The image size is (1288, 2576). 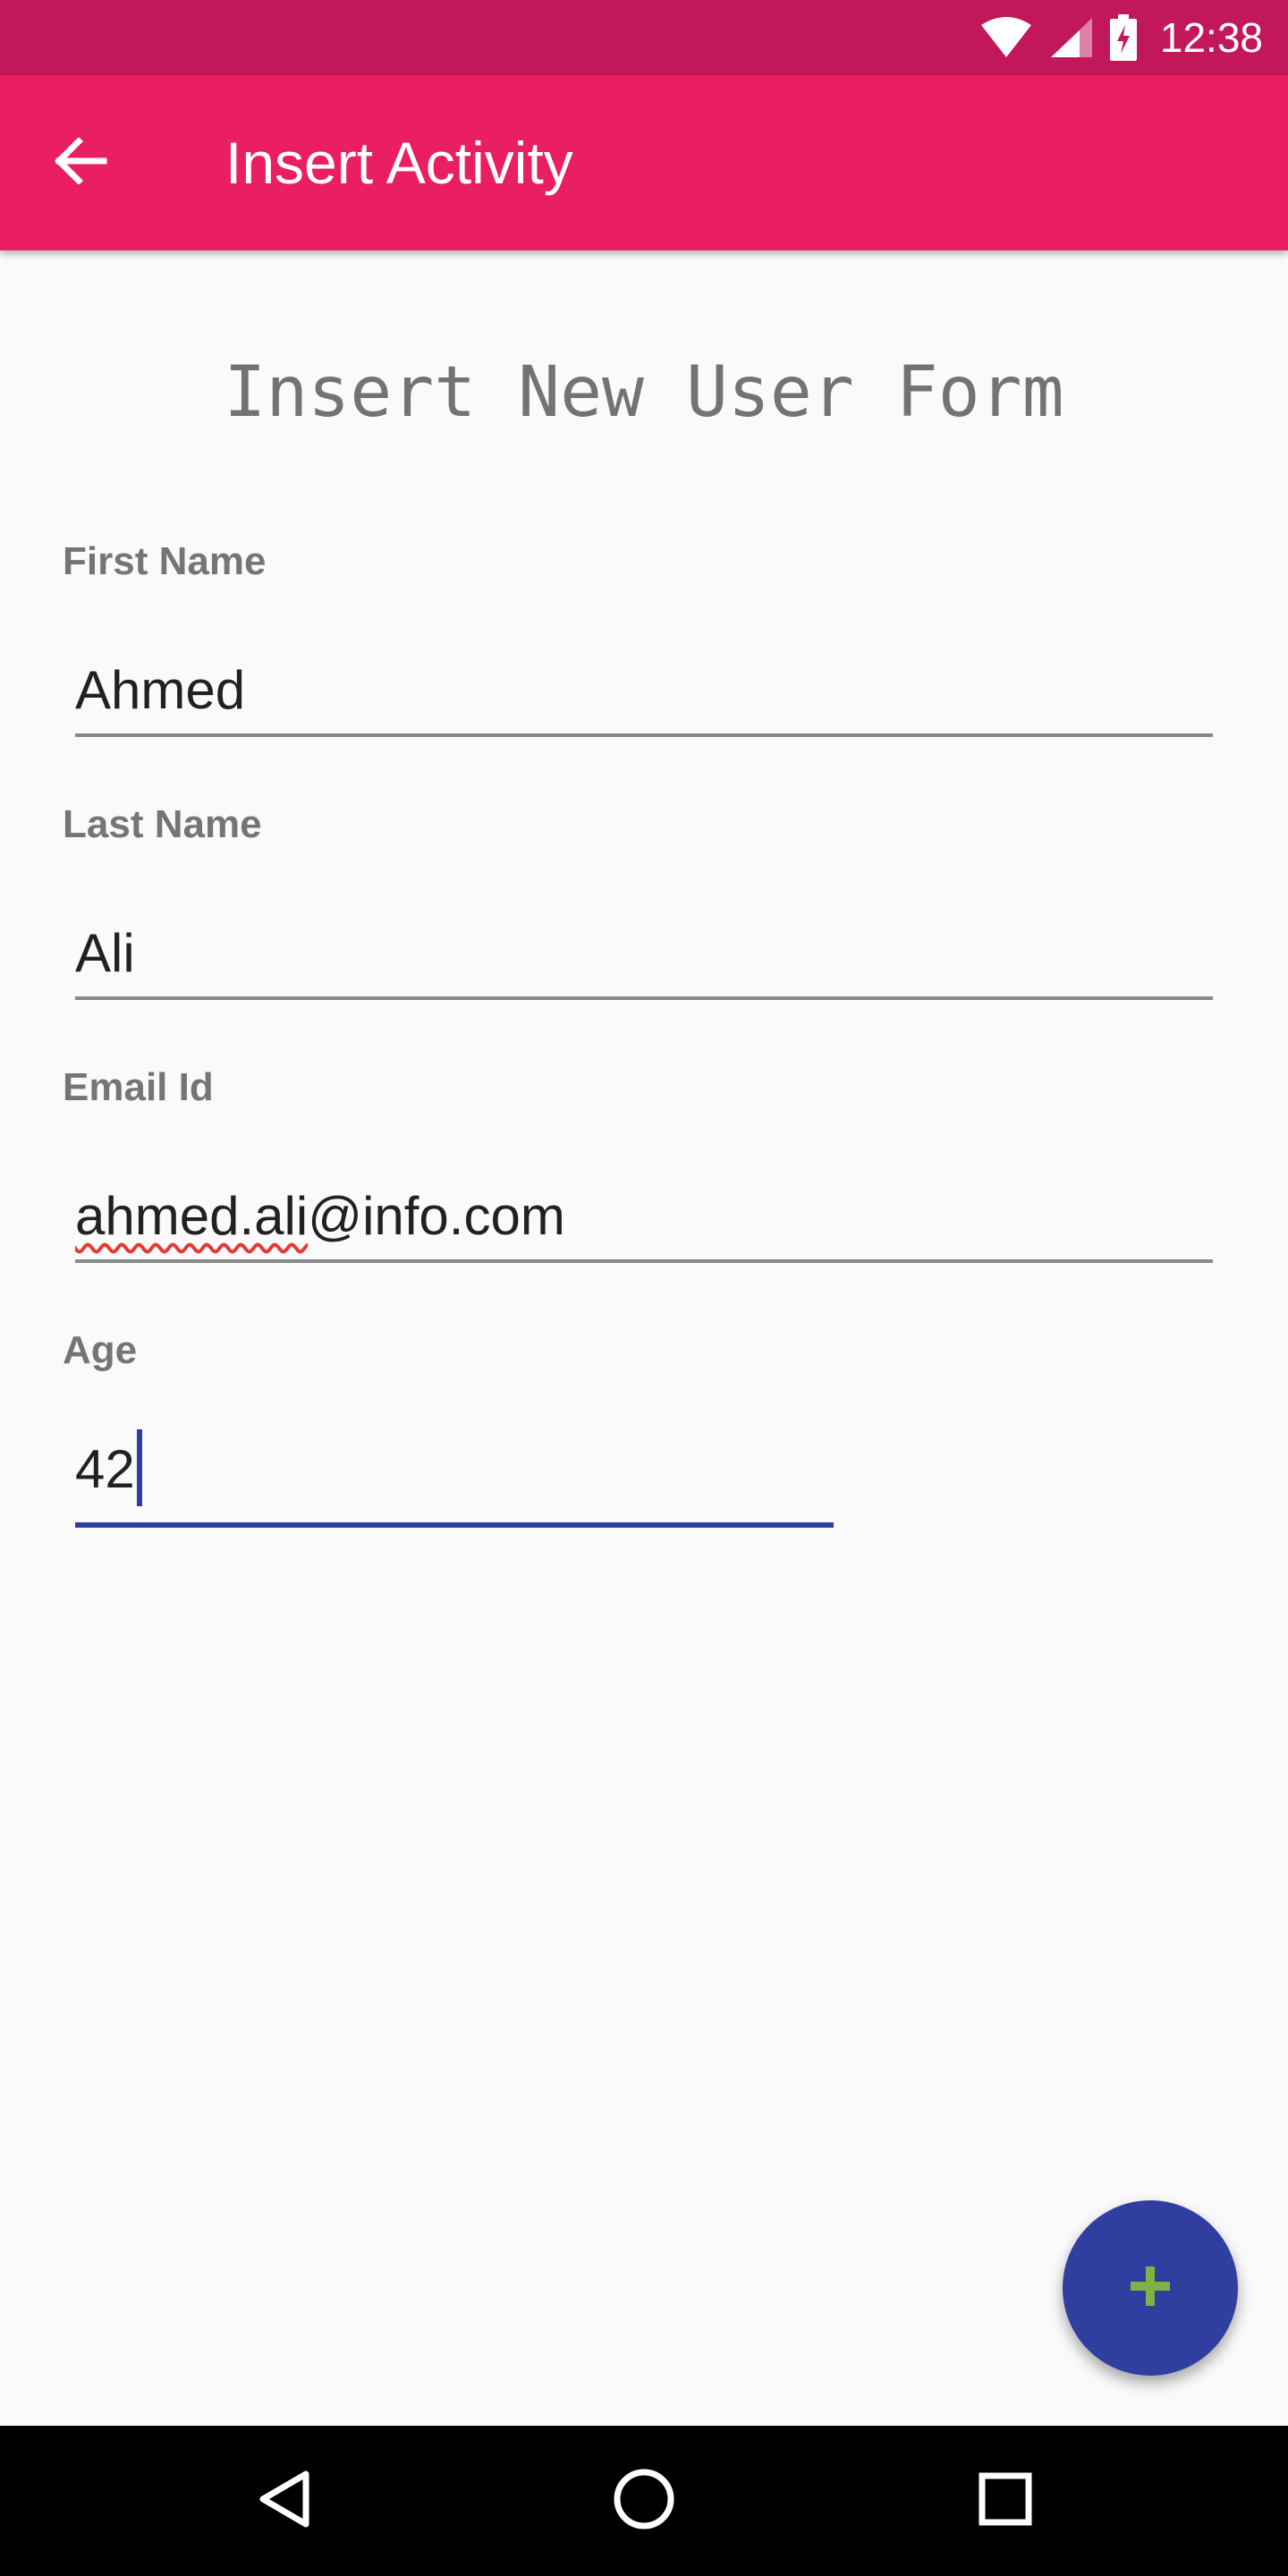 I want to click on recents-square-icon, so click(x=1005, y=2501).